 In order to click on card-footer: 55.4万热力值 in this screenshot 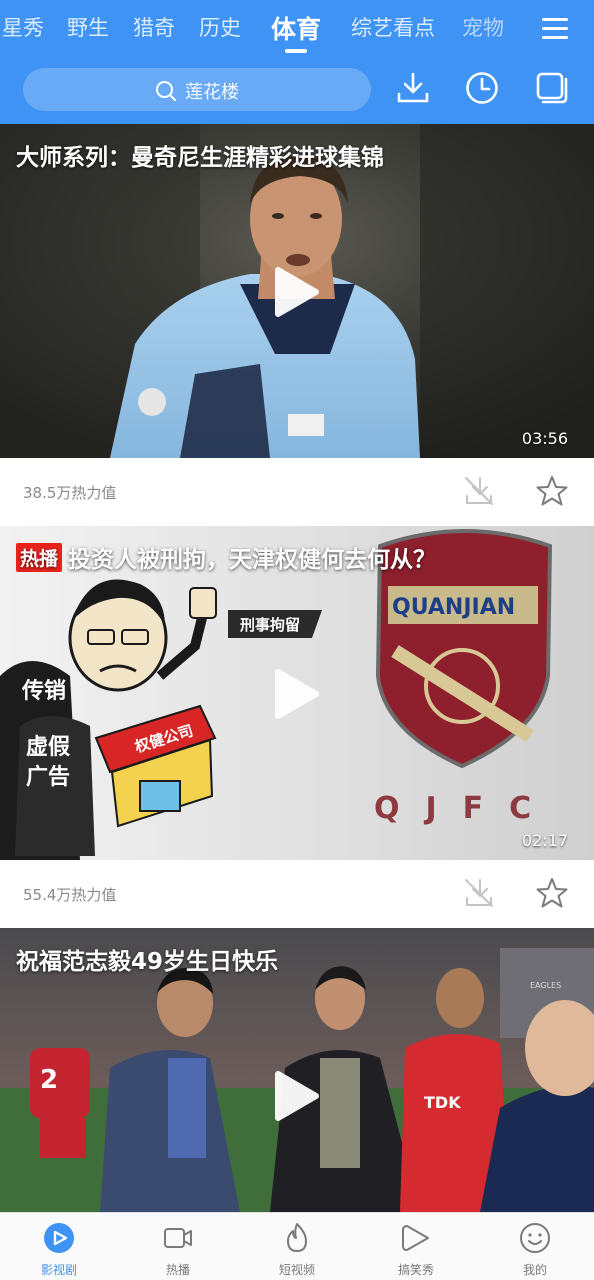, I will do `click(297, 893)`.